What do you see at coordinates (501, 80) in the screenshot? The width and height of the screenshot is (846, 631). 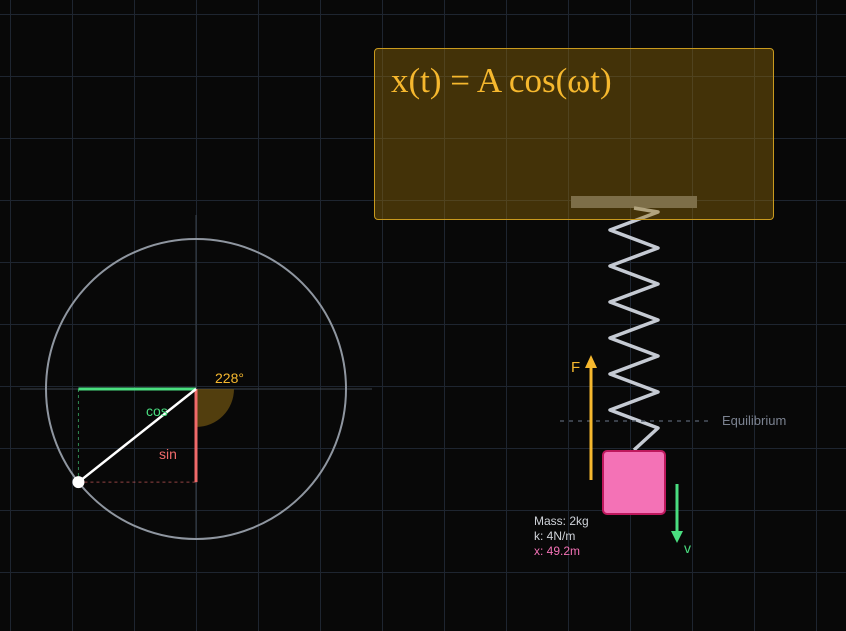 I see `formula-text: x(t) = A cos(ωt)` at bounding box center [501, 80].